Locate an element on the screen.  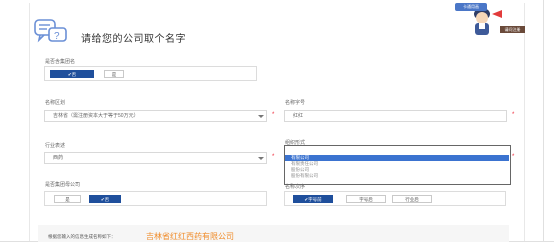
group-name-no-button: ✔否 is located at coordinates (72, 74).